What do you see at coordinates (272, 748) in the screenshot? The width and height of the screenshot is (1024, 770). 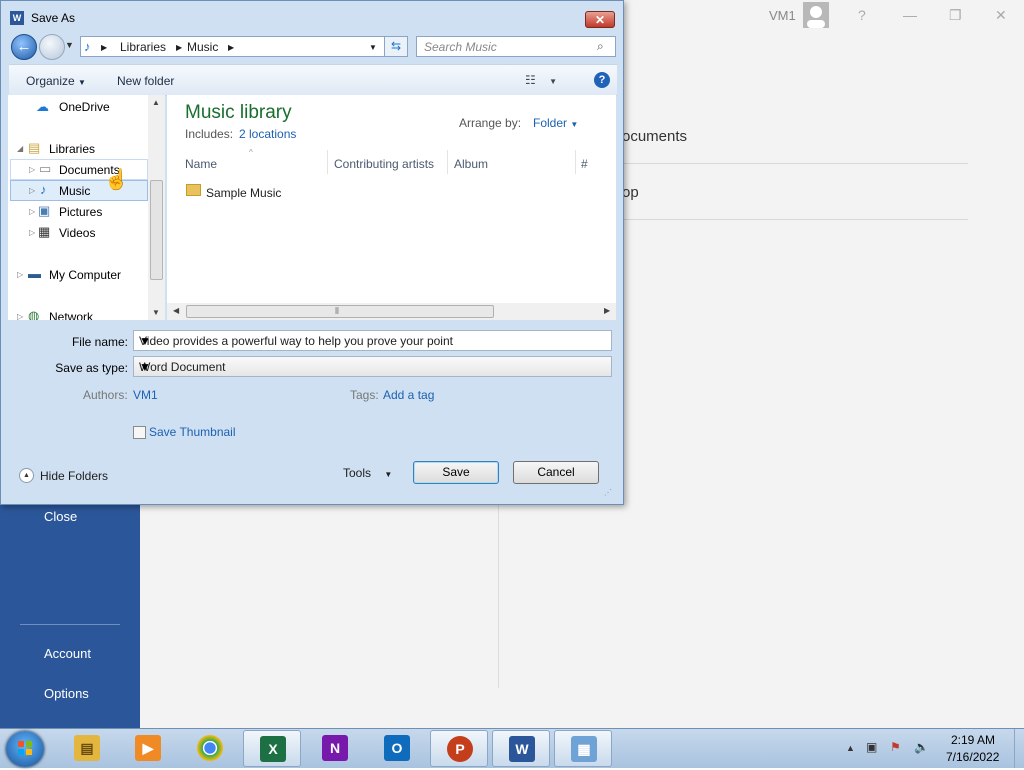 I see `taskbar-excel: X` at bounding box center [272, 748].